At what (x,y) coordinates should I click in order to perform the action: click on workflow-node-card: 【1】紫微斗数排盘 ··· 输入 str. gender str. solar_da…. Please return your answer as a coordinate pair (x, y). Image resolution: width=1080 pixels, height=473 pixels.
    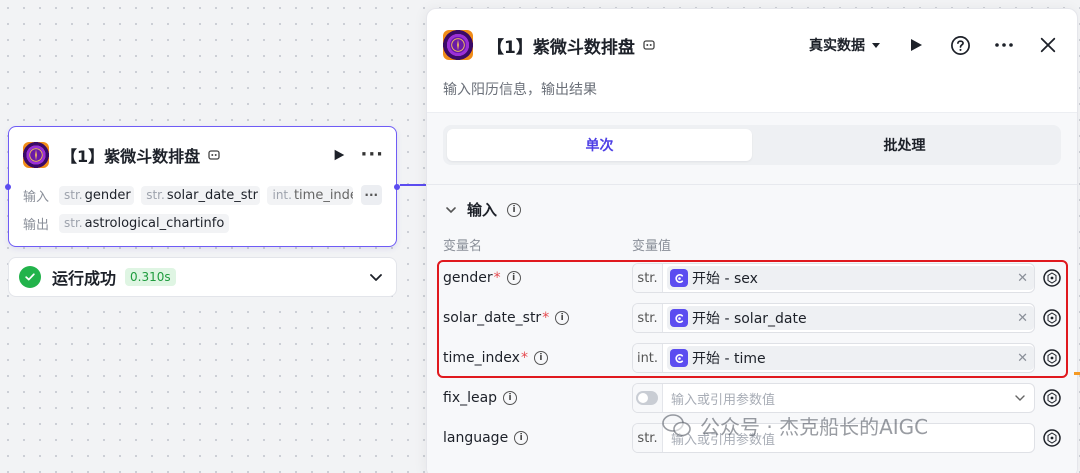
    Looking at the image, I should click on (202, 186).